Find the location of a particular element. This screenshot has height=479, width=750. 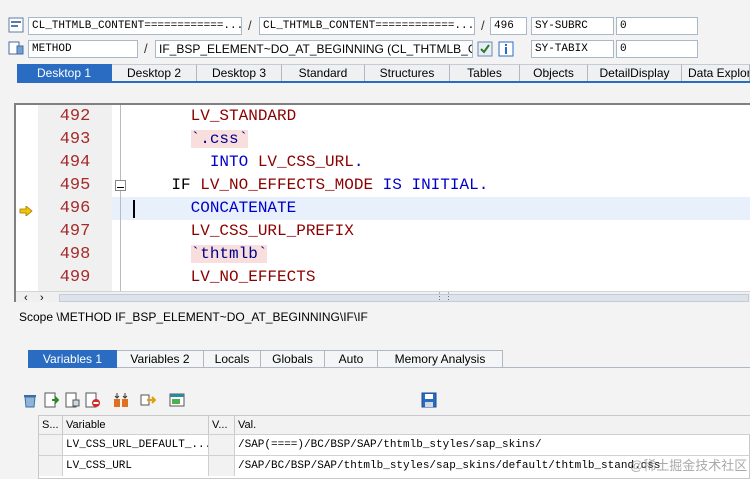

info-icon is located at coordinates (506, 49).